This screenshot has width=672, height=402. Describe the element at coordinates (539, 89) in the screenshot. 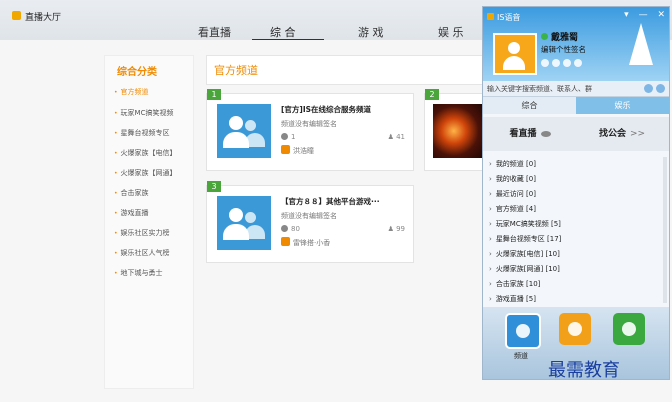

I see `search-input: 输入关键字搜索频道、联系人、群` at that location.